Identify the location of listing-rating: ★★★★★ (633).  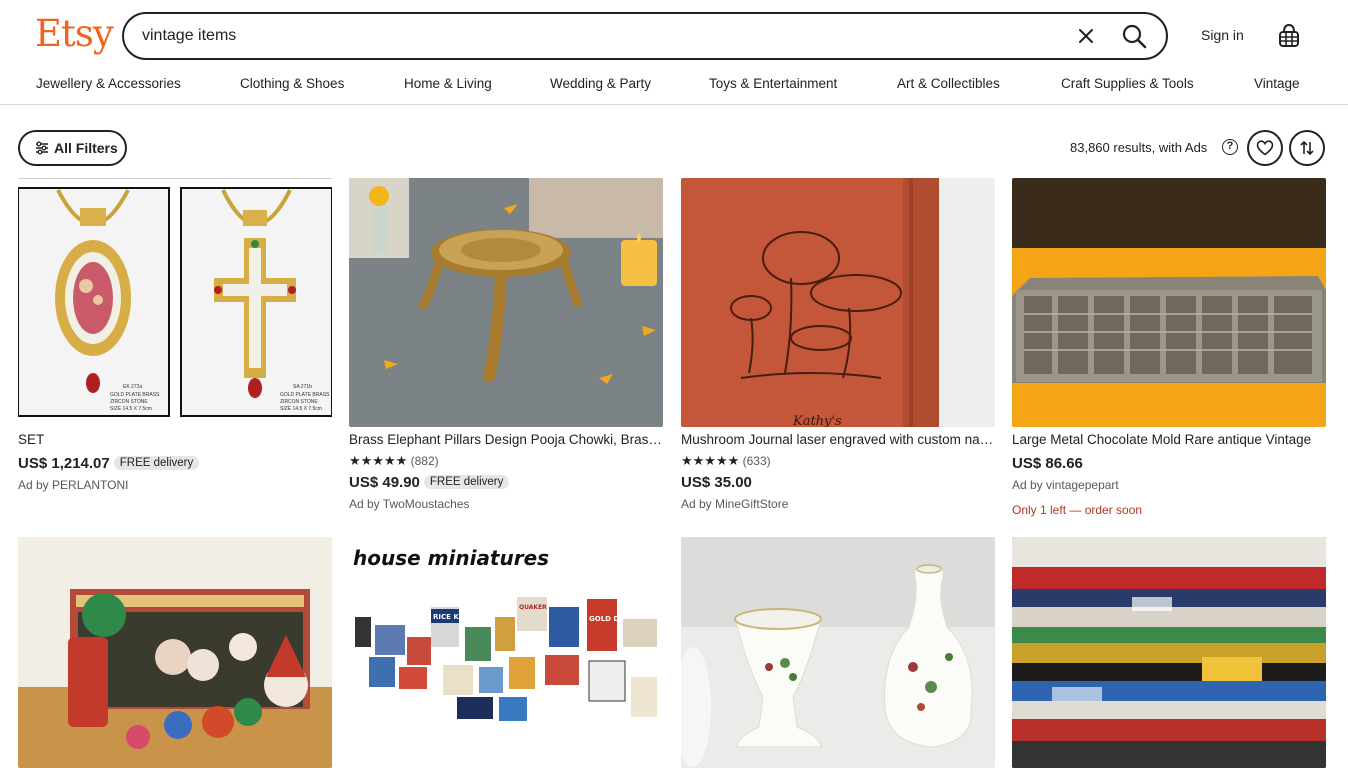
(726, 461).